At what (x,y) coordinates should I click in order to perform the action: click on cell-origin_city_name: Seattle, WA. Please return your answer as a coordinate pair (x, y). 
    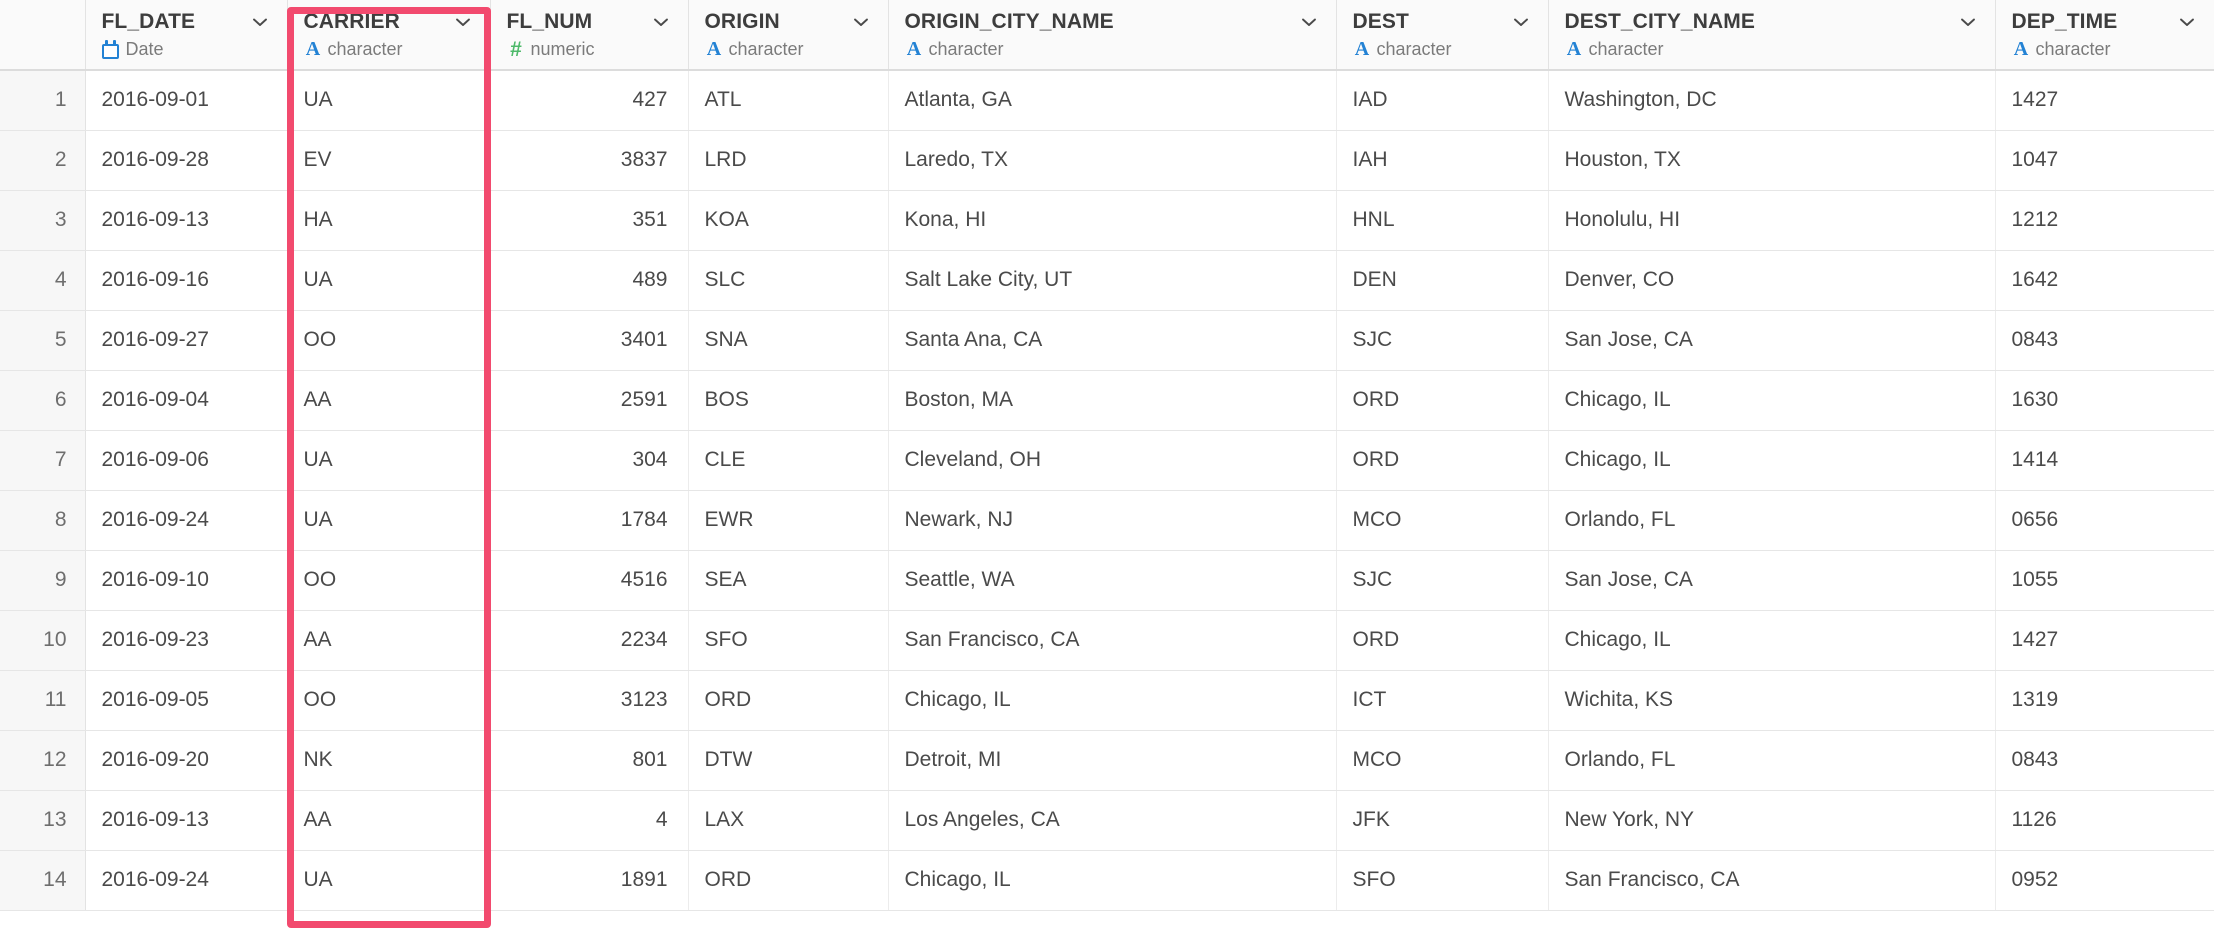
    Looking at the image, I should click on (1112, 580).